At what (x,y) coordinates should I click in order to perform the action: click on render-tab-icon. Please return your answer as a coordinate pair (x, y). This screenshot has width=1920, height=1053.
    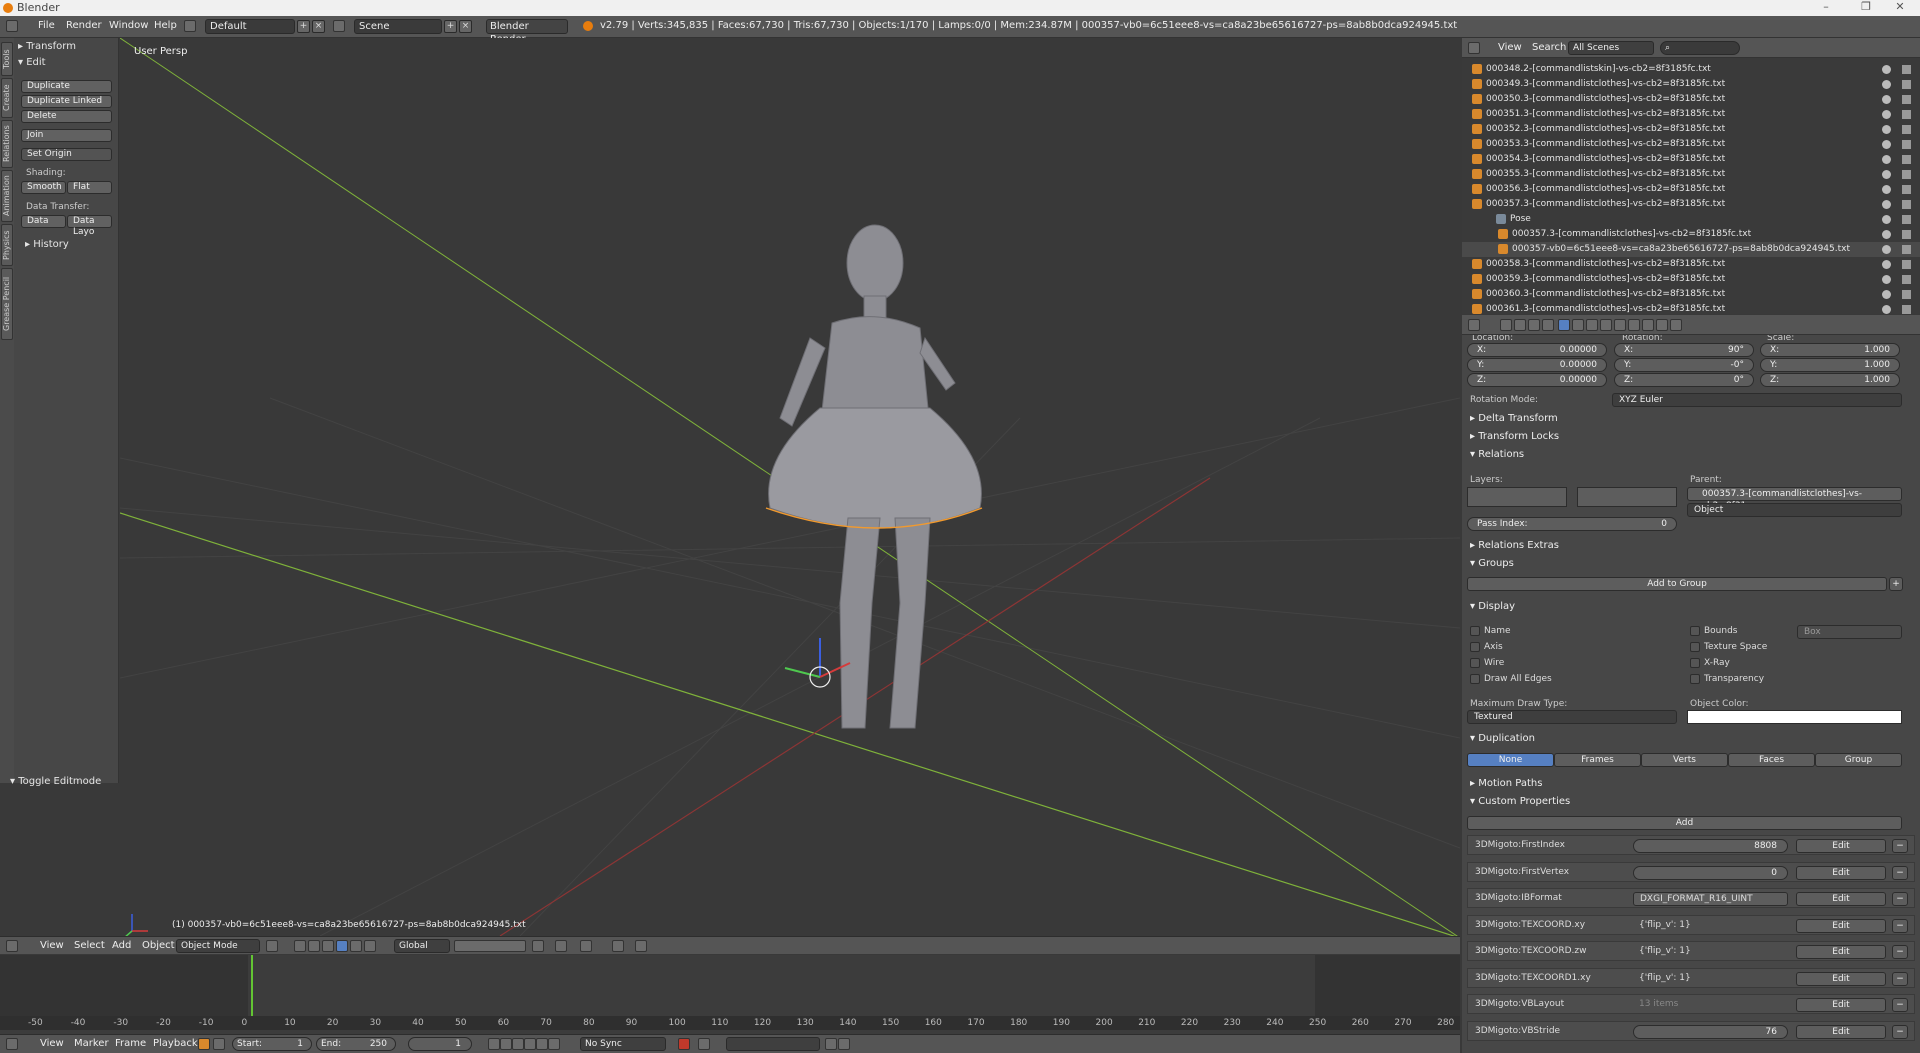
    Looking at the image, I should click on (1506, 325).